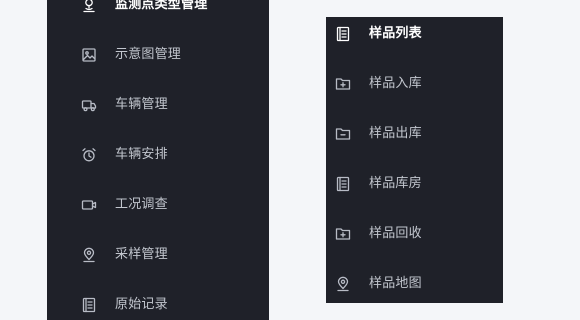  I want to click on menu-item-label: 样品库房, so click(395, 183).